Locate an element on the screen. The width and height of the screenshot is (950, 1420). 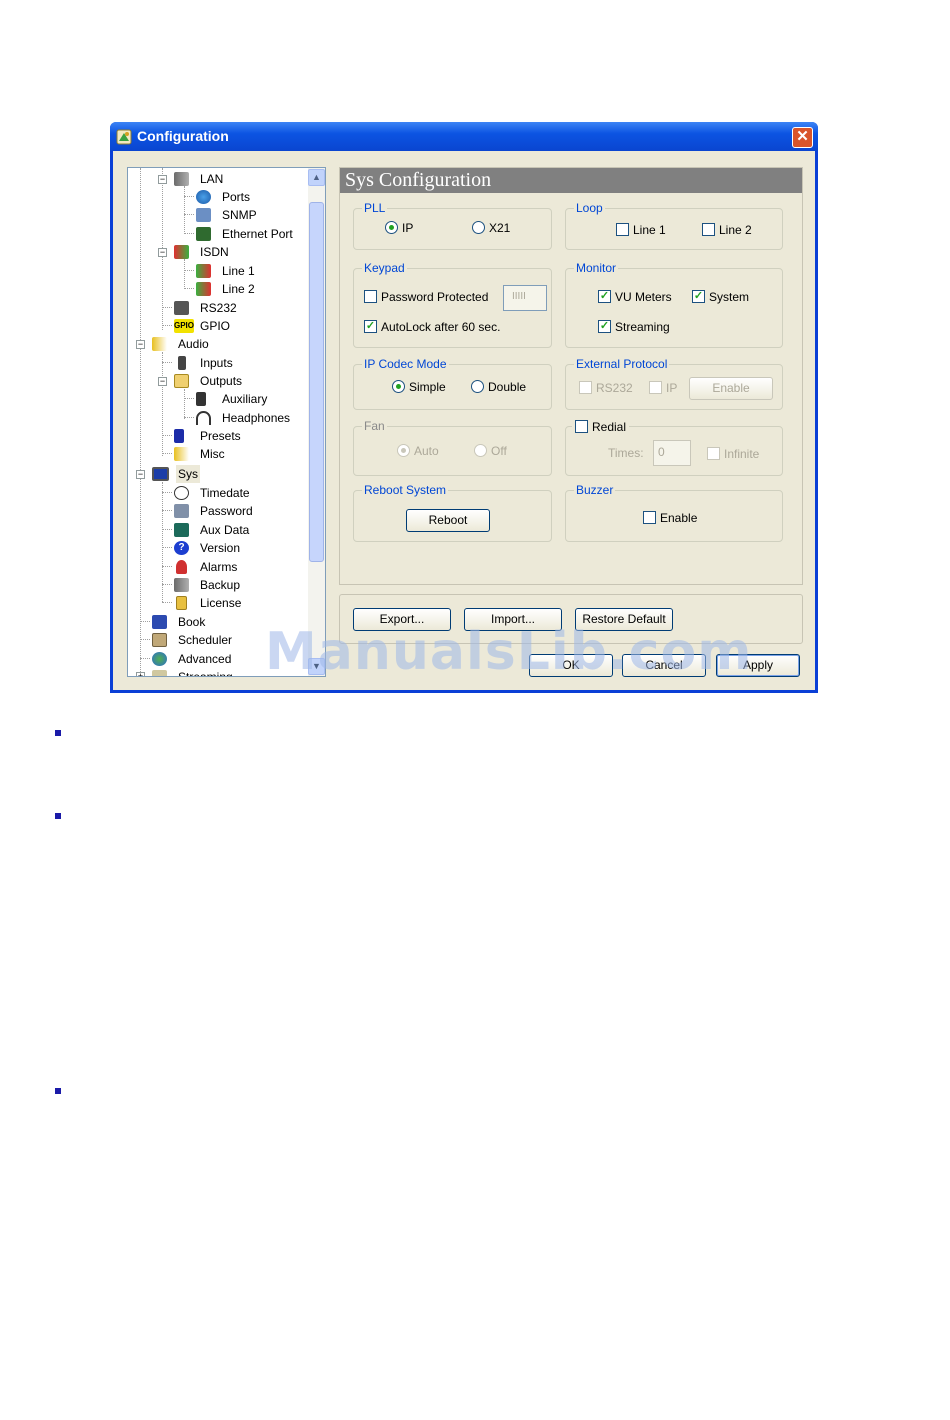
buzzer-enable-checkbox: Enable is located at coordinates (670, 518).